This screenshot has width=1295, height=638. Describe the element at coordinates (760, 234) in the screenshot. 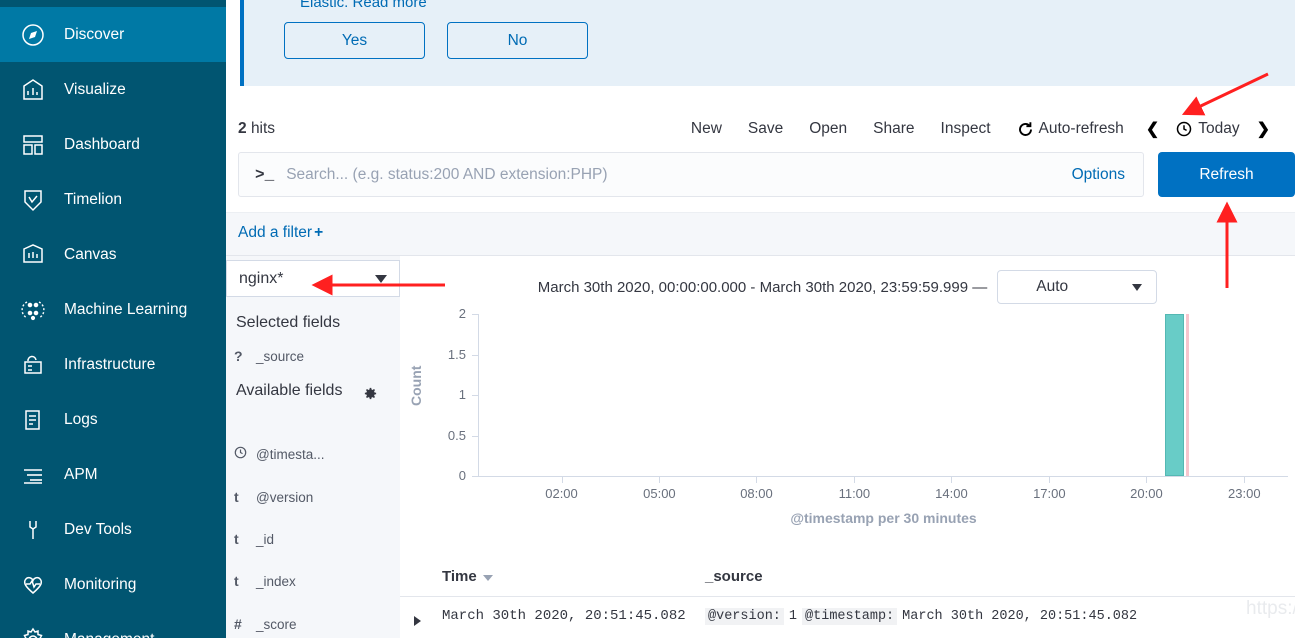

I see `filter-bar: Add a filter +` at that location.